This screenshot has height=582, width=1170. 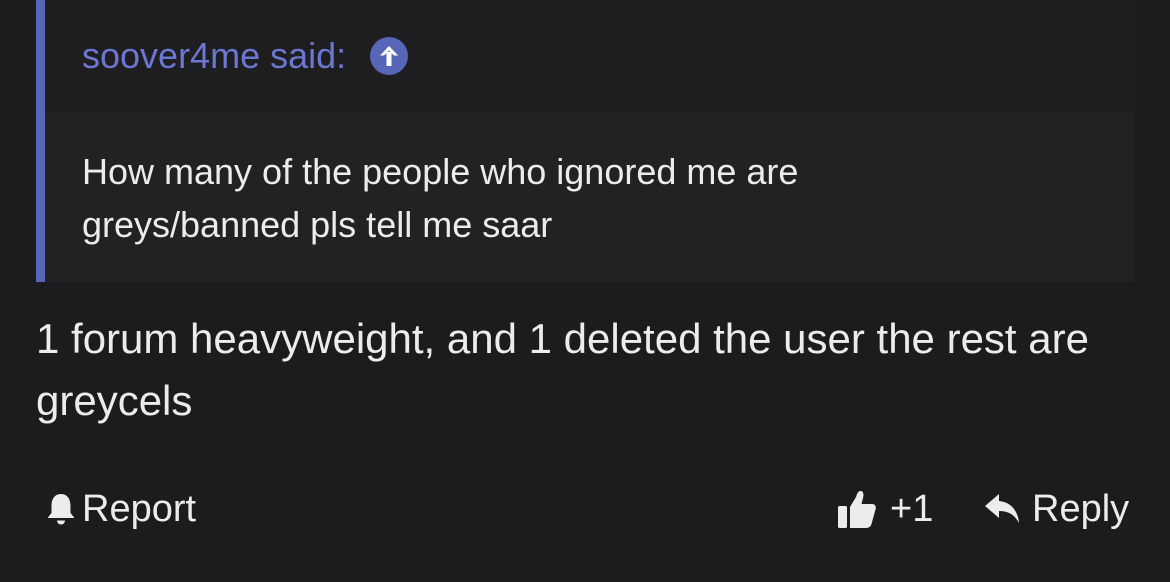 I want to click on reply-label: Reply, so click(x=1081, y=508).